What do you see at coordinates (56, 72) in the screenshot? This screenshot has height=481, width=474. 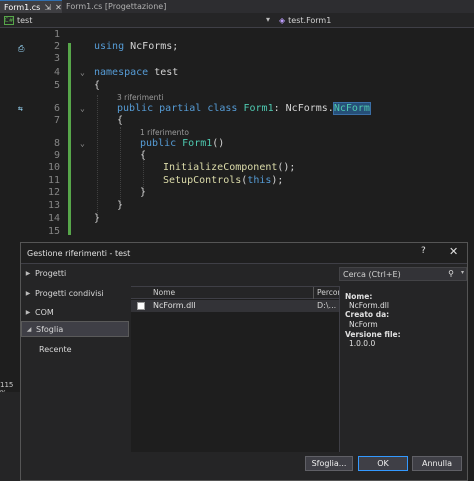 I see `line-number: 4` at bounding box center [56, 72].